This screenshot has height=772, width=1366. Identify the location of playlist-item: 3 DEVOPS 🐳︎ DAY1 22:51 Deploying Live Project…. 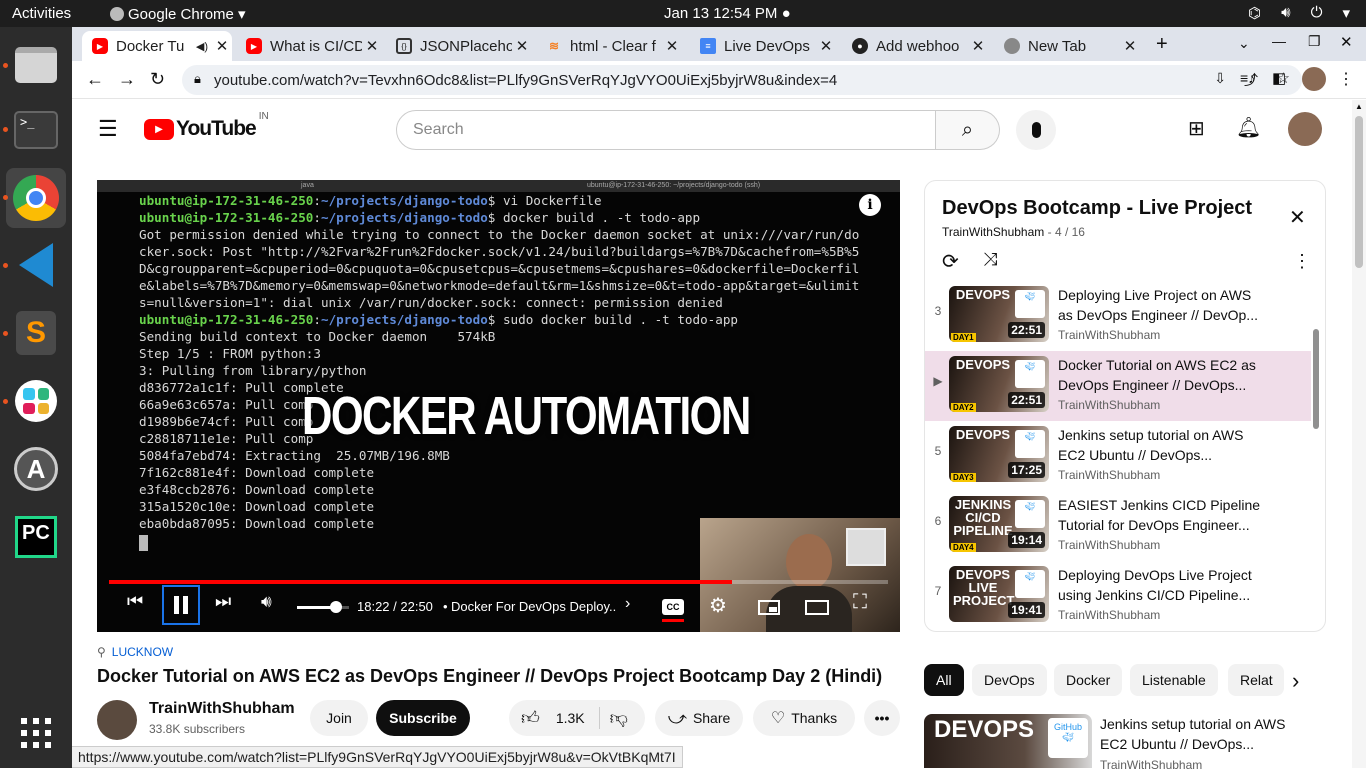
(1118, 316).